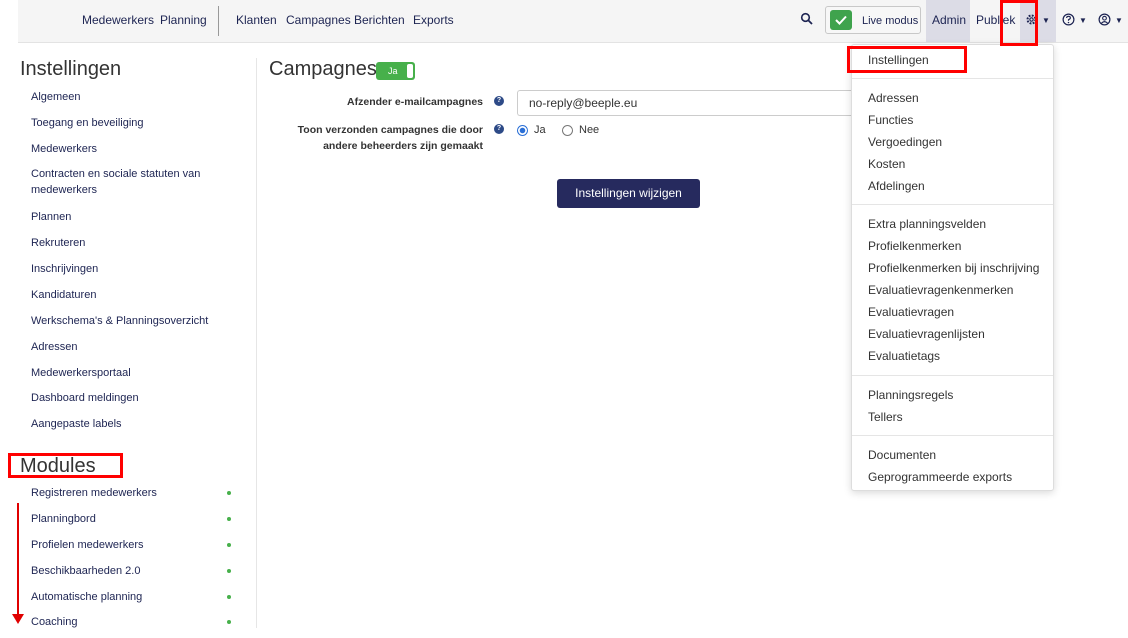 Image resolution: width=1128 pixels, height=638 pixels. Describe the element at coordinates (71, 69) in the screenshot. I see `sidebar-title: Instellingen` at that location.